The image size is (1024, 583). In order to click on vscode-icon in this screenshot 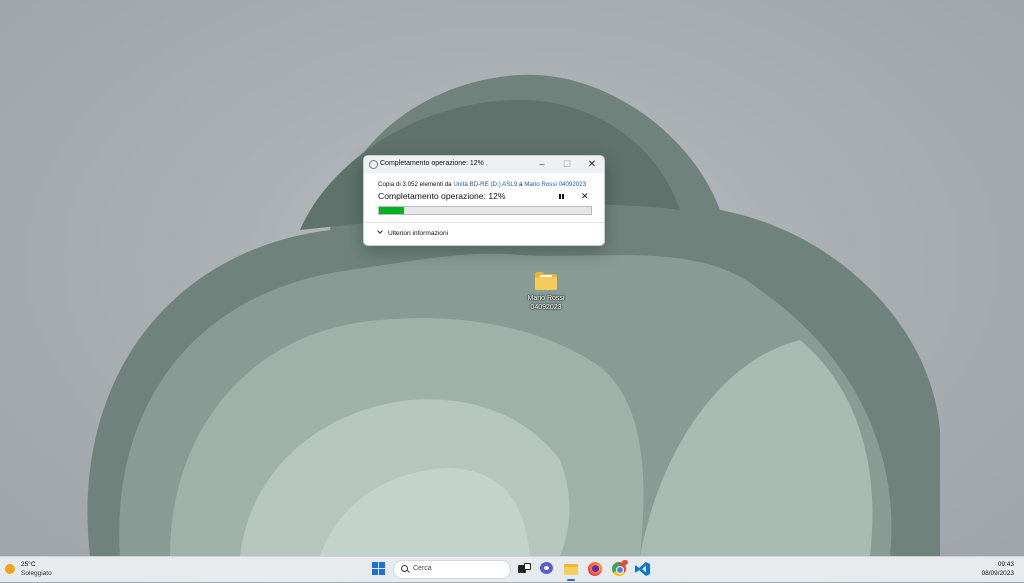, I will do `click(643, 569)`.